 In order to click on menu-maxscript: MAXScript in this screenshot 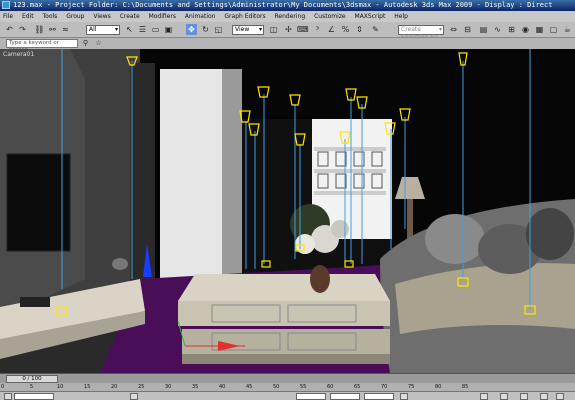, I will do `click(370, 16)`.